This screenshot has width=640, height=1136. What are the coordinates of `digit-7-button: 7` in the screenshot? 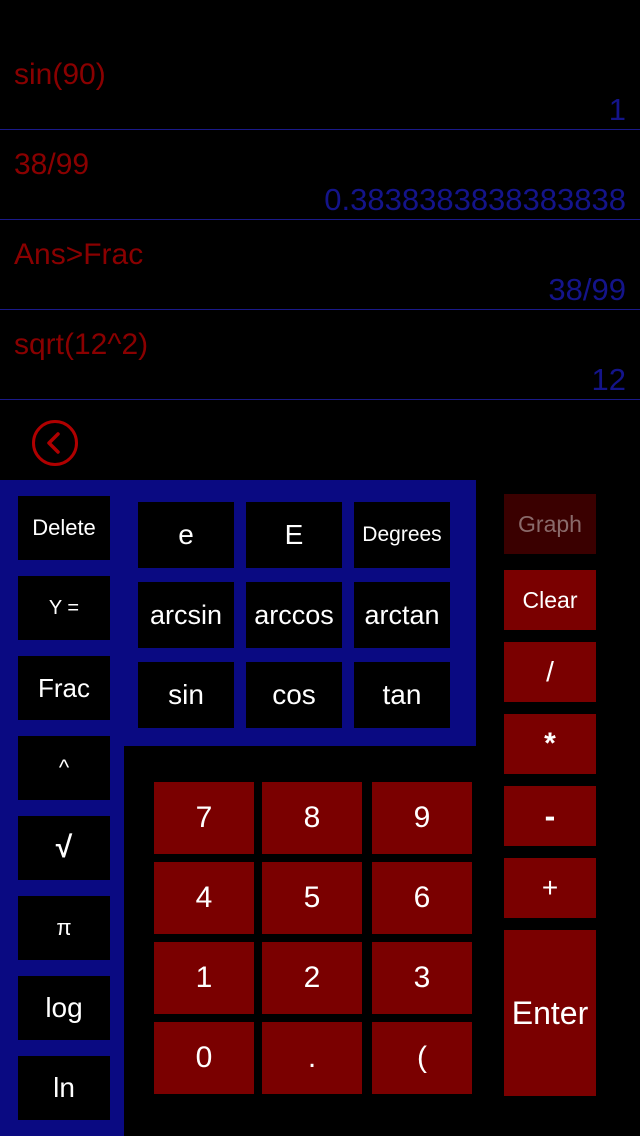 It's located at (204, 818).